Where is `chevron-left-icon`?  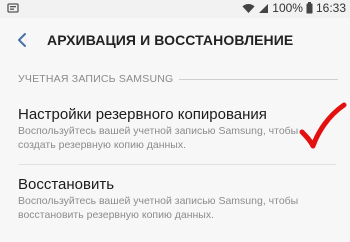 chevron-left-icon is located at coordinates (22, 40).